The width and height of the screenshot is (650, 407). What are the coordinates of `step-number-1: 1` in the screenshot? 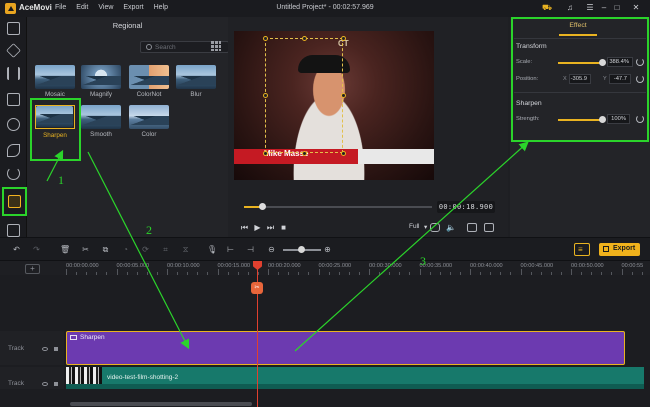 It's located at (61, 180).